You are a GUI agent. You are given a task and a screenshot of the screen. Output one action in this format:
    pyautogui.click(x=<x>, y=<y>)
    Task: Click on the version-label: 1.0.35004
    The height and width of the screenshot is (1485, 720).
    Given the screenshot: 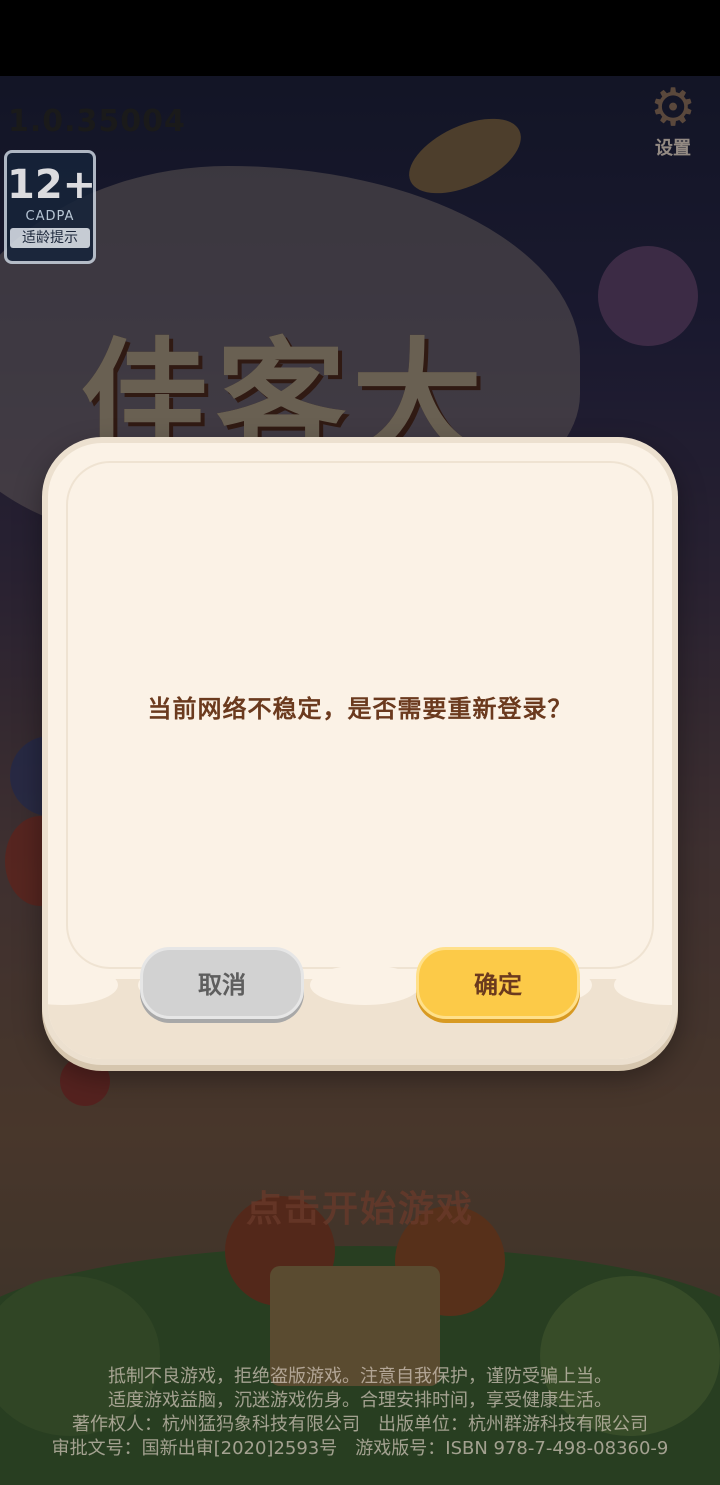 What is the action you would take?
    pyautogui.click(x=97, y=121)
    